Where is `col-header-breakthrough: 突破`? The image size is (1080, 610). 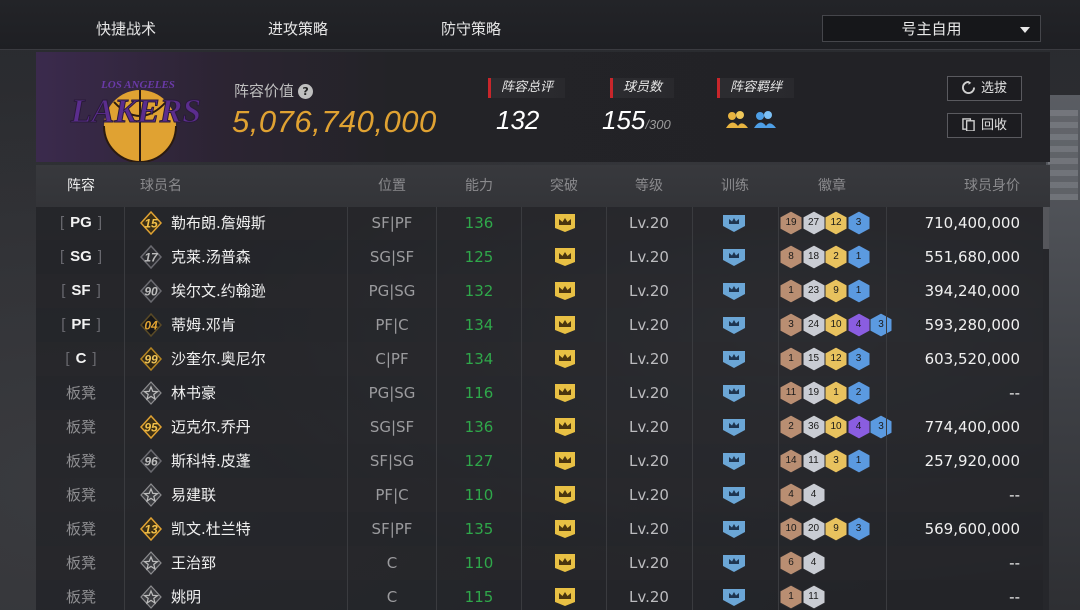 col-header-breakthrough: 突破 is located at coordinates (564, 186).